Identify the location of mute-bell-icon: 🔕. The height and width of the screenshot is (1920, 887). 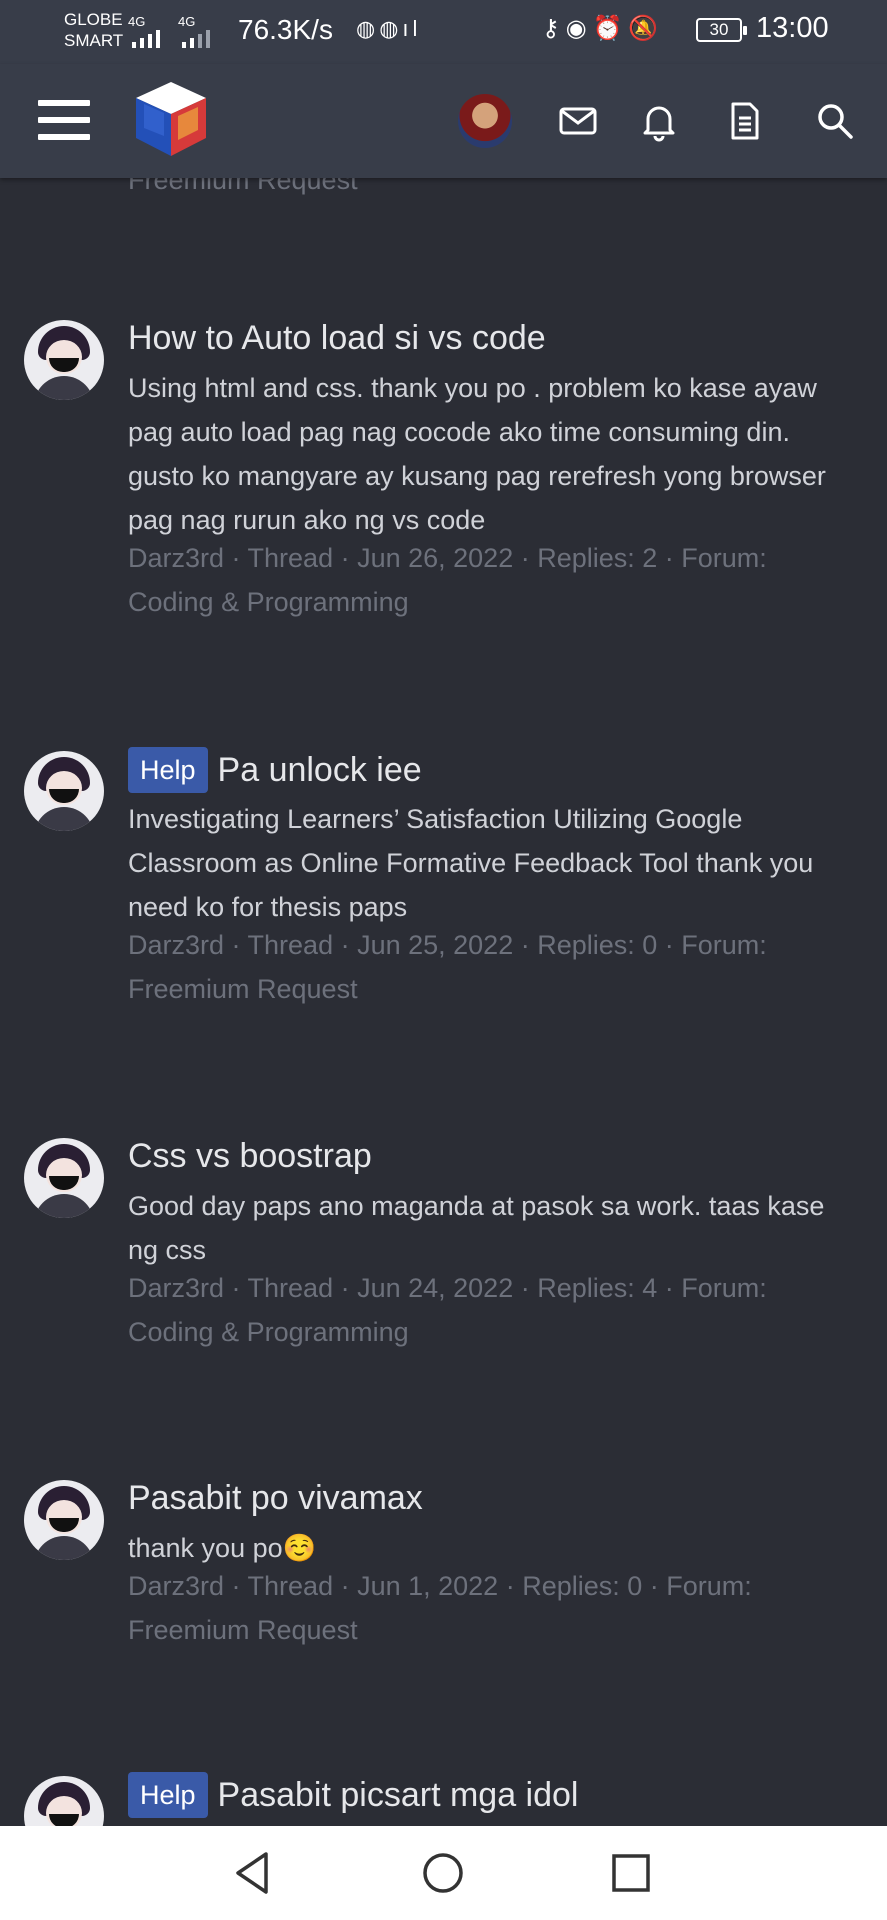
(646, 28).